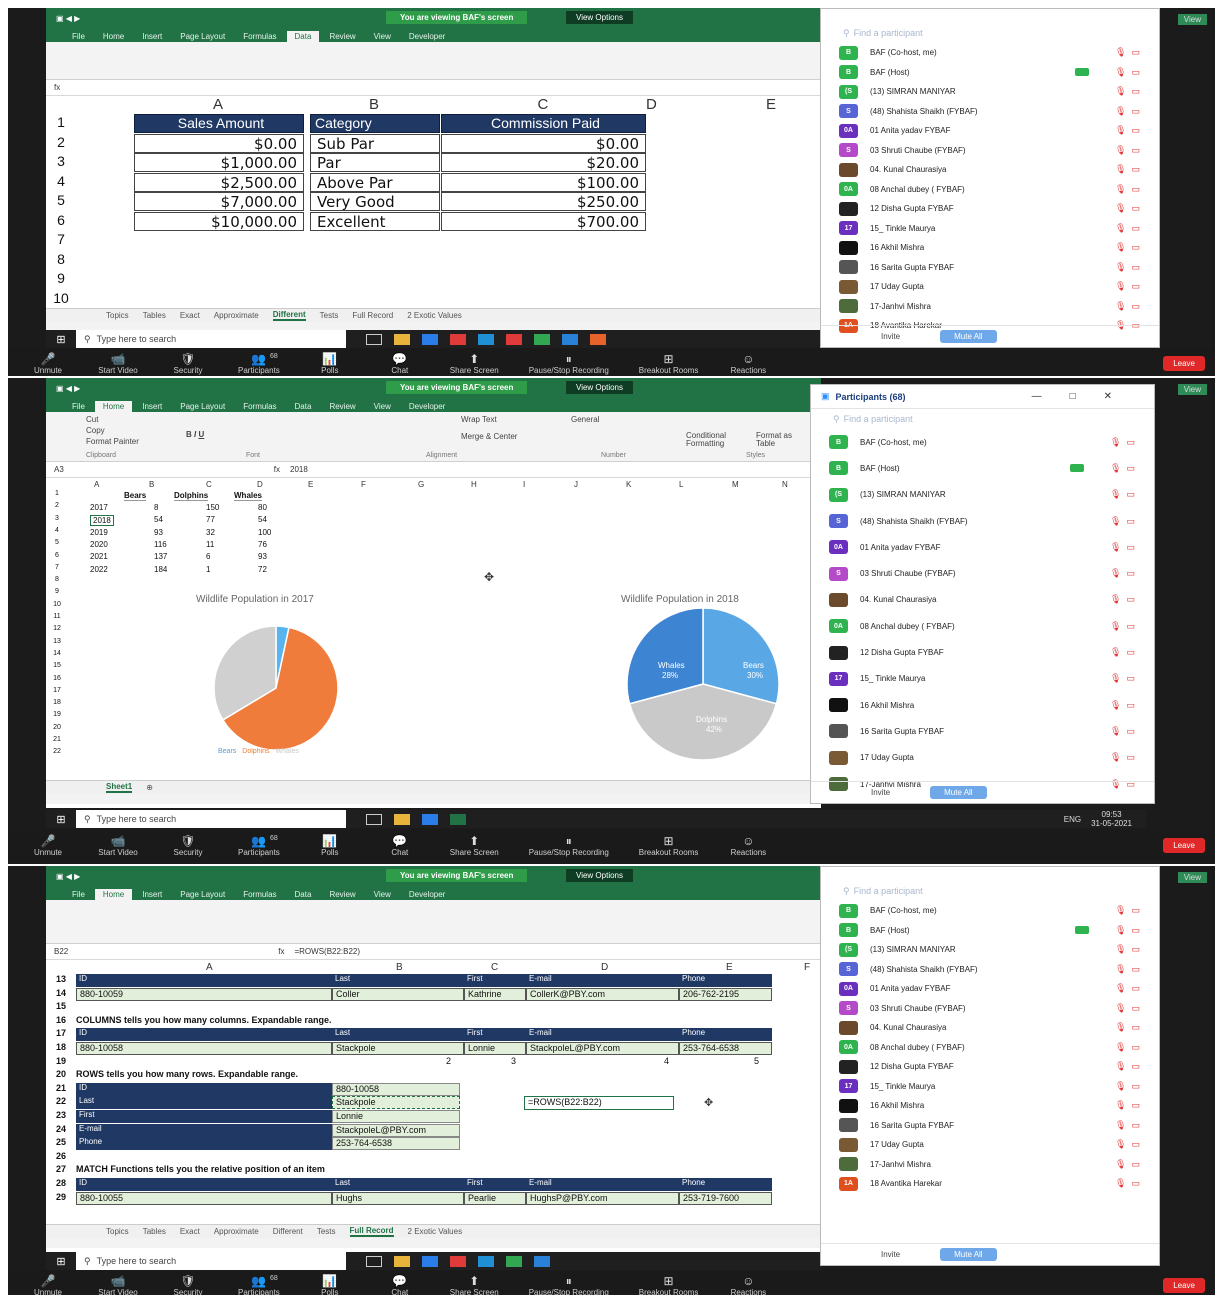  I want to click on row-header: 15, so click(61, 1006).